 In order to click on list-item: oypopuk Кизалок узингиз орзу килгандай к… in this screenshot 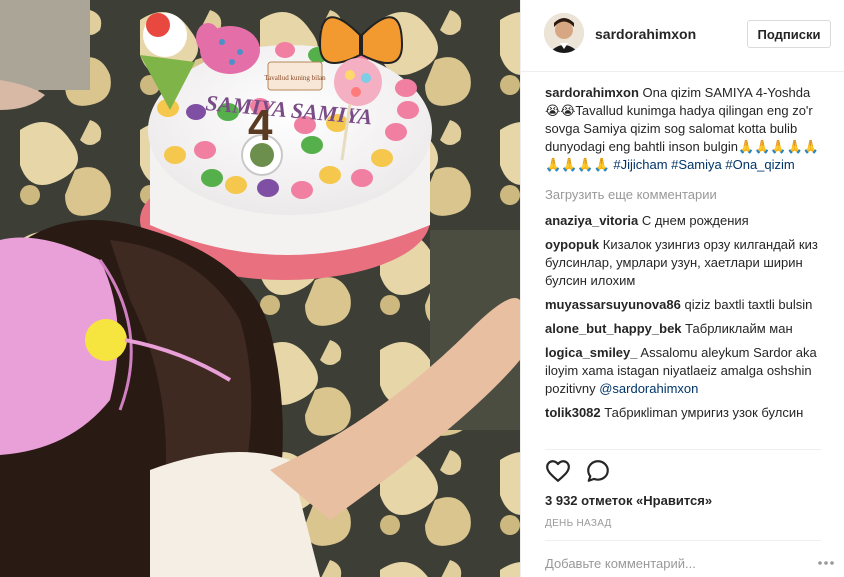, I will do `click(683, 263)`.